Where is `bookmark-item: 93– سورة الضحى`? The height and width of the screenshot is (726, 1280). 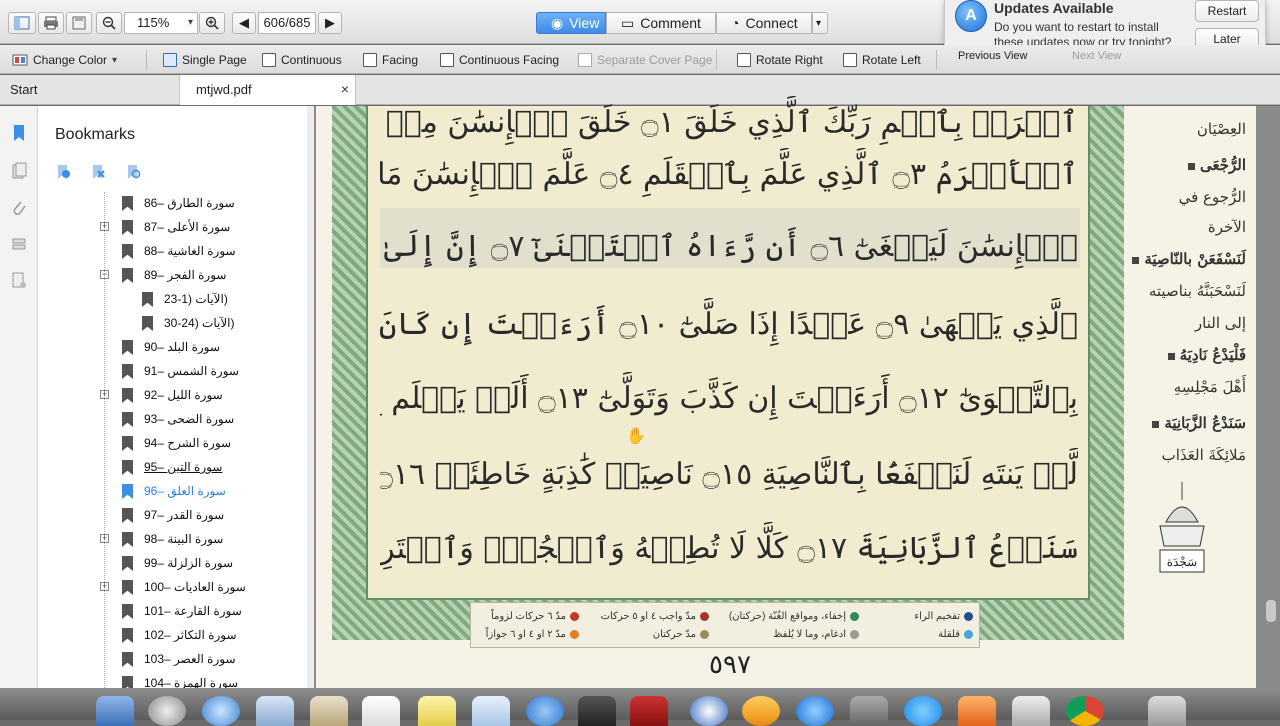
bookmark-item: 93– سورة الضحى is located at coordinates (169, 420).